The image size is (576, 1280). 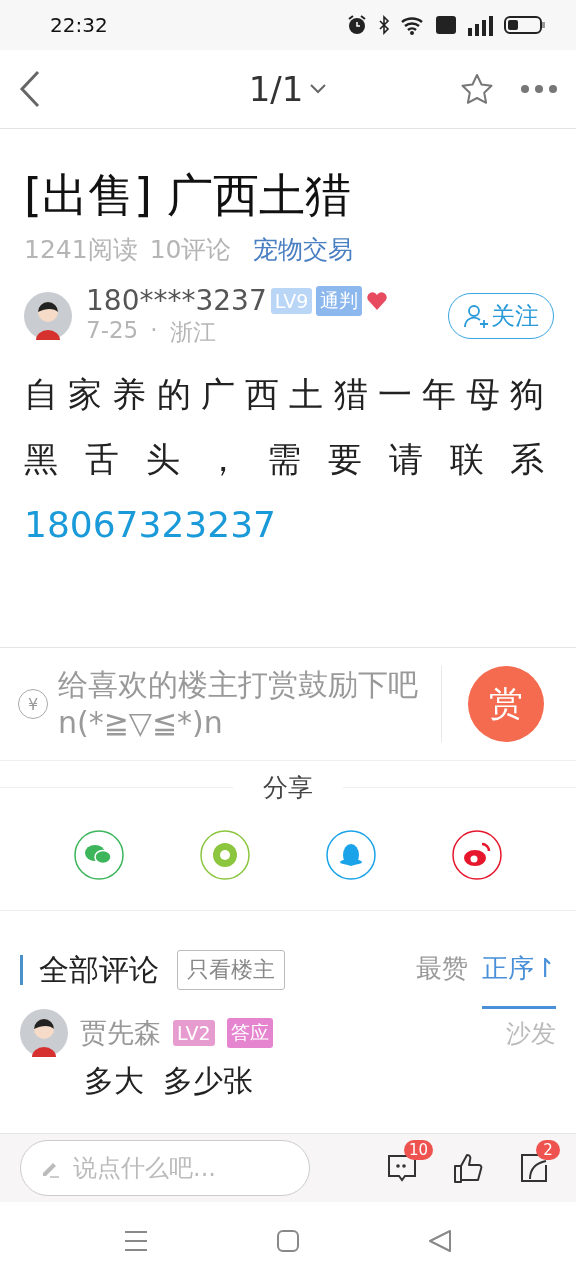 What do you see at coordinates (477, 855) in the screenshot?
I see `weibo-icon` at bounding box center [477, 855].